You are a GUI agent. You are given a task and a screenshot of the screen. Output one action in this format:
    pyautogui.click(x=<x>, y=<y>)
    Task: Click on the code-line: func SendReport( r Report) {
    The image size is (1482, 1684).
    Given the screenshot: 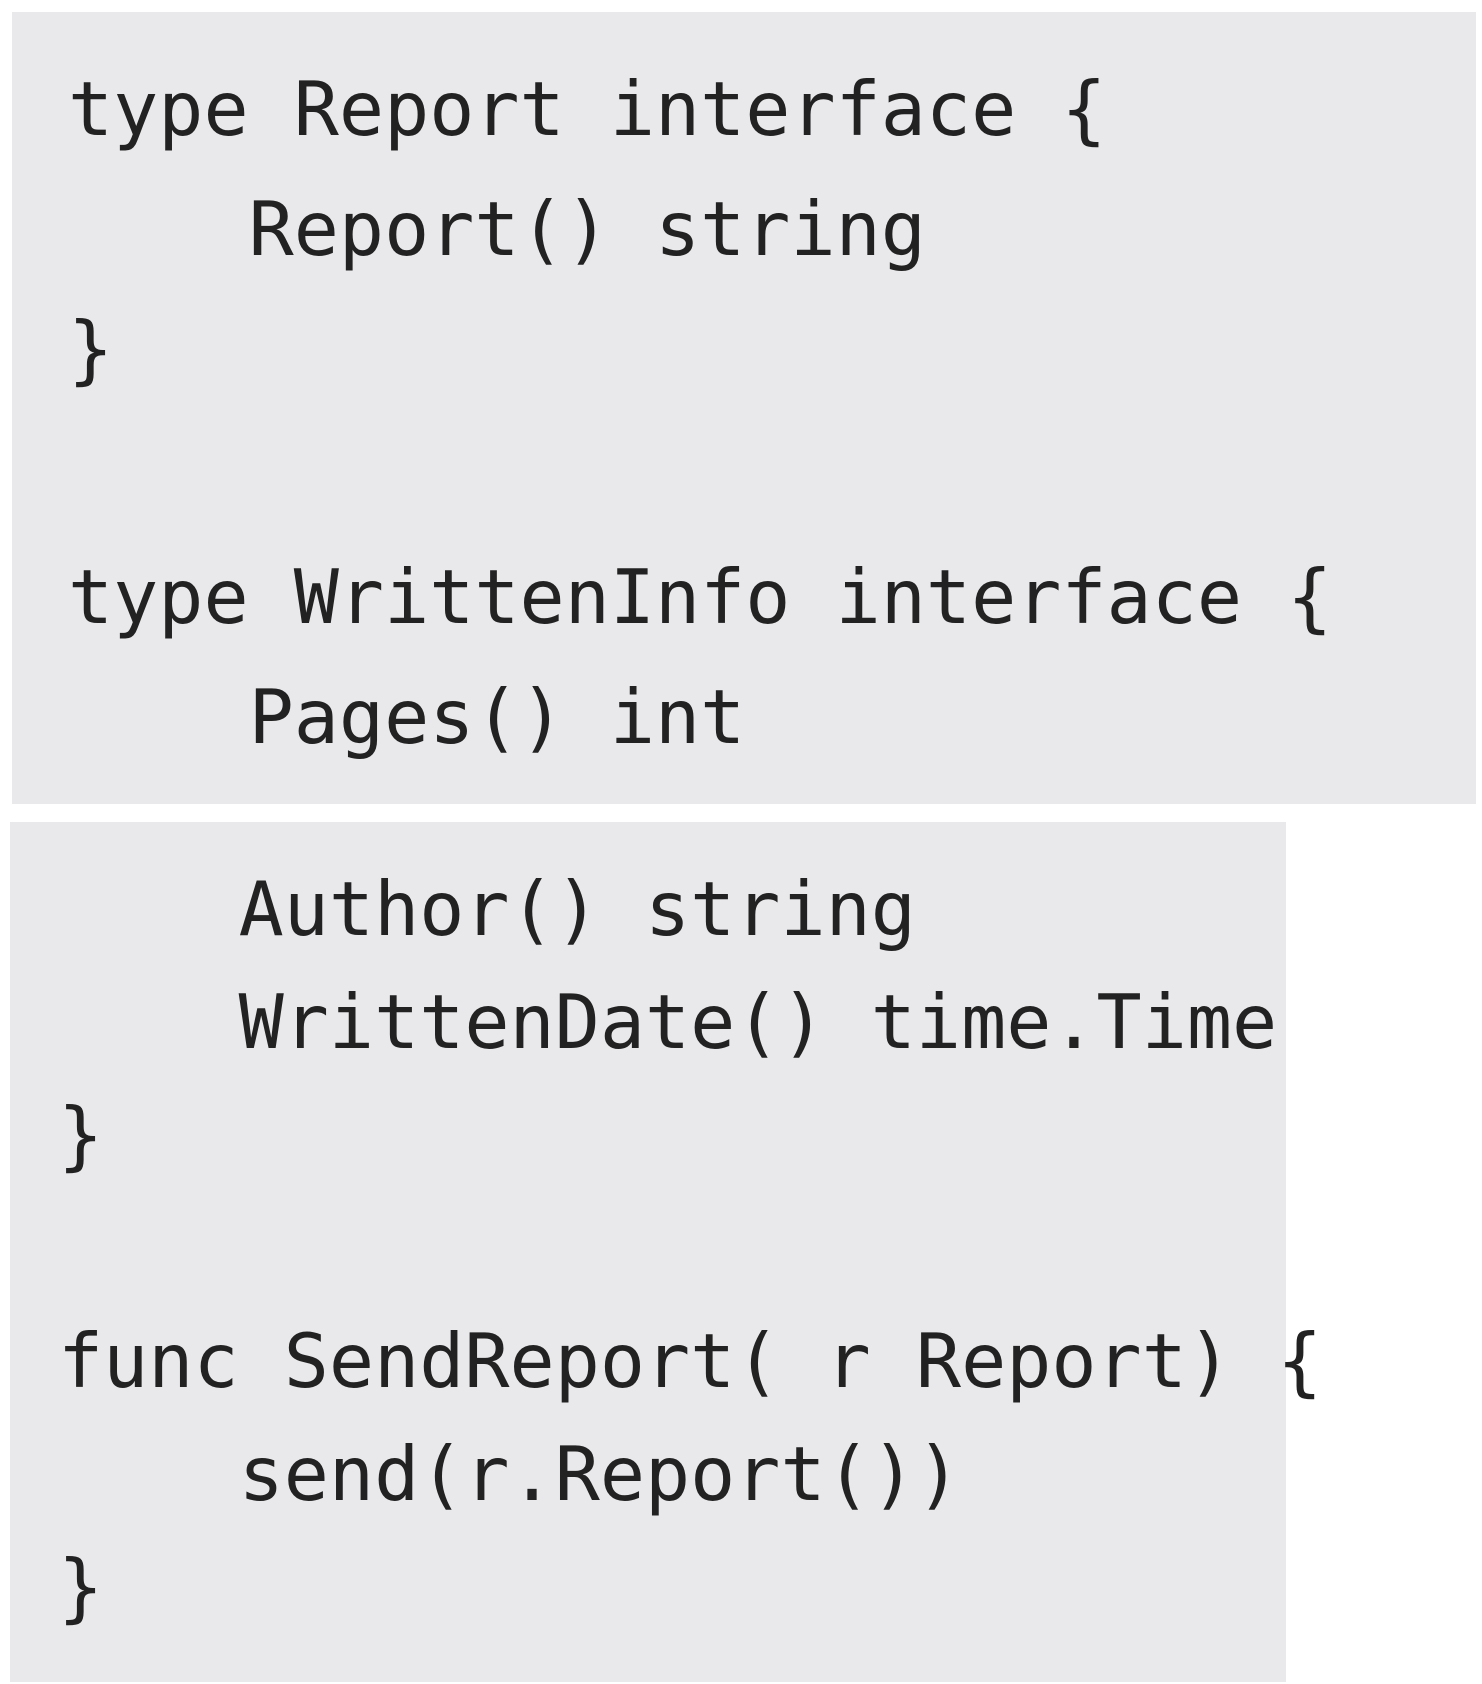 What is the action you would take?
    pyautogui.click(x=690, y=1361)
    